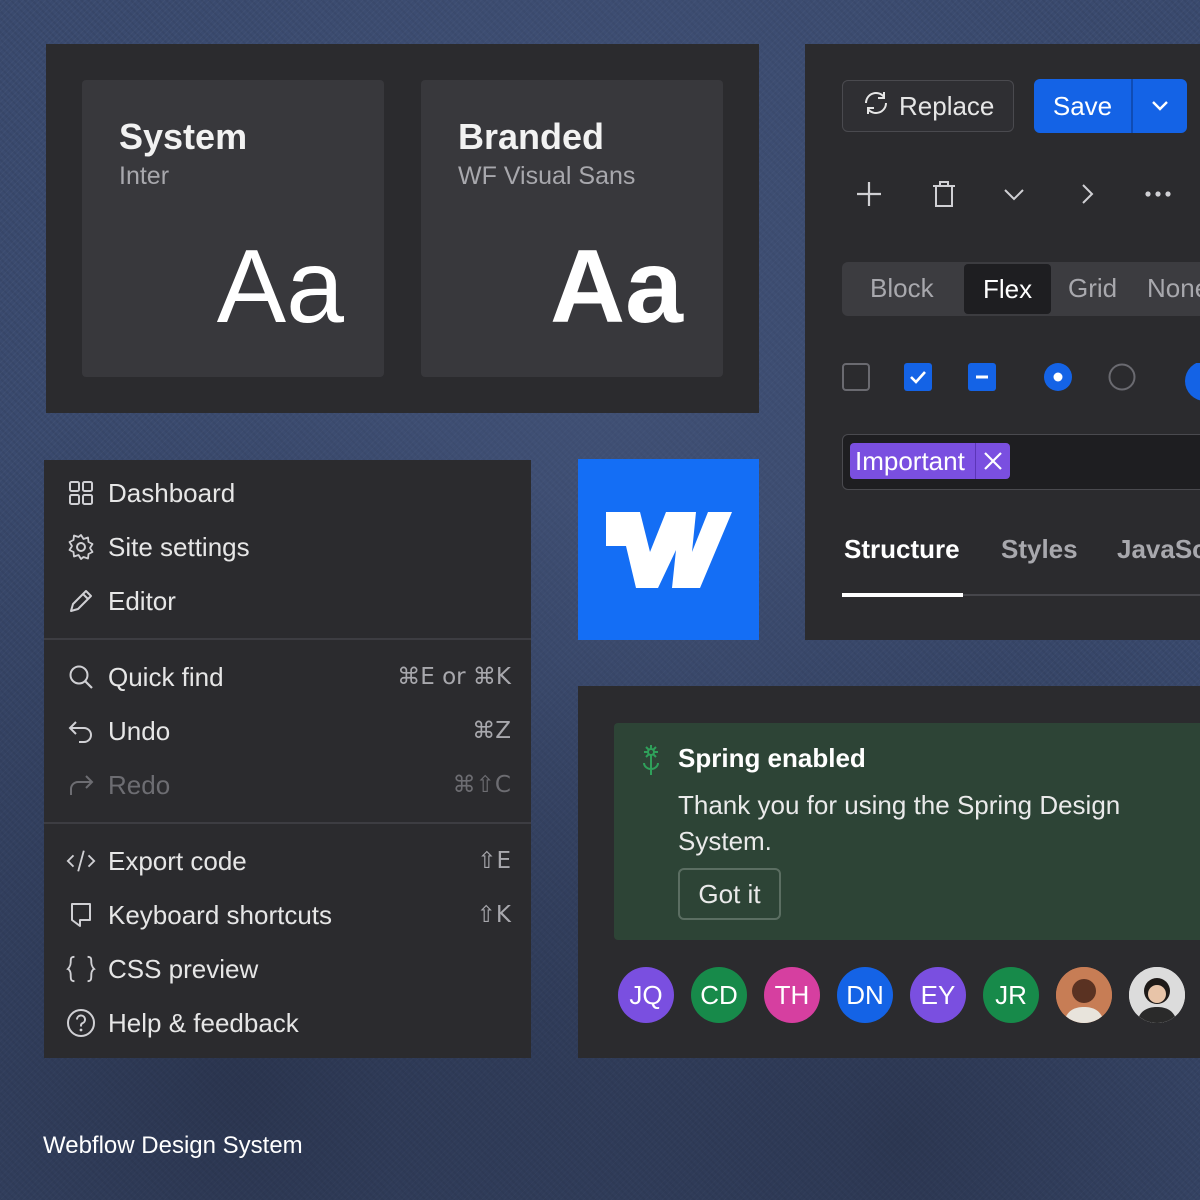  I want to click on menu-item-redo: Redo ⌘⇧C, so click(287, 785).